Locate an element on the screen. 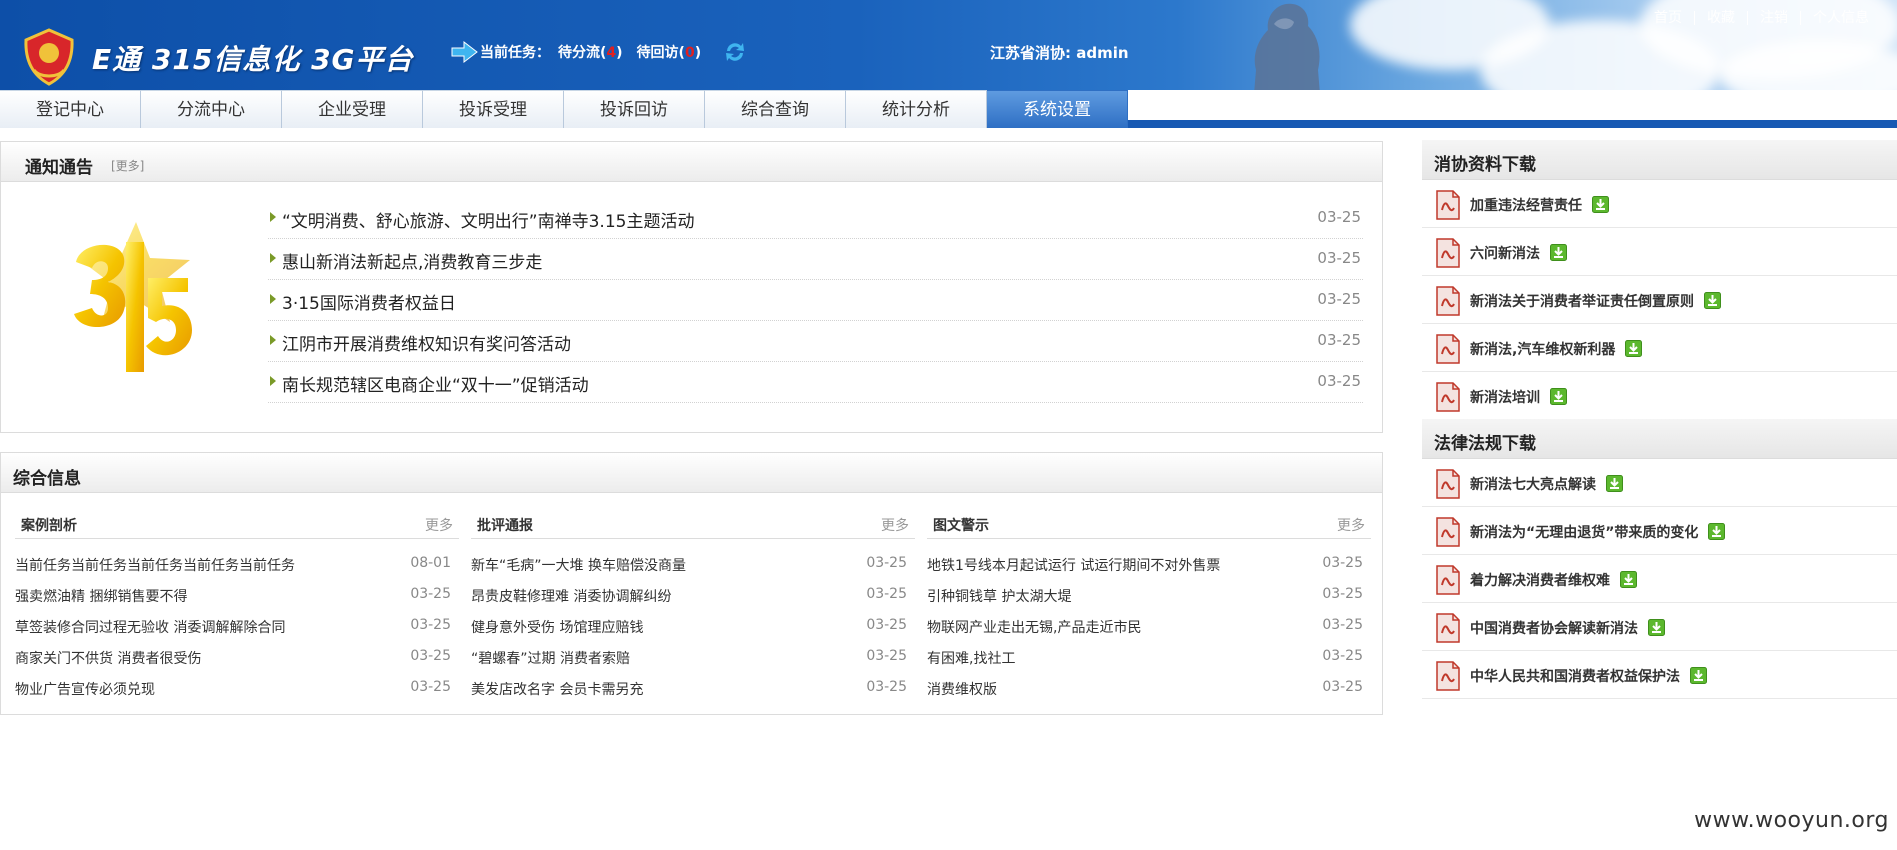 This screenshot has height=850, width=1897. list-item: 昂贵皮鞋修理难 消委协调解纠纷 03-25 is located at coordinates (693, 593).